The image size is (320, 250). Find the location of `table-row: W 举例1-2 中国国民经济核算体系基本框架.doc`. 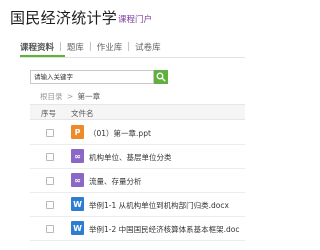

table-row: W 举例1-2 中国国民经济核算体系基本框架.doc is located at coordinates (137, 228).